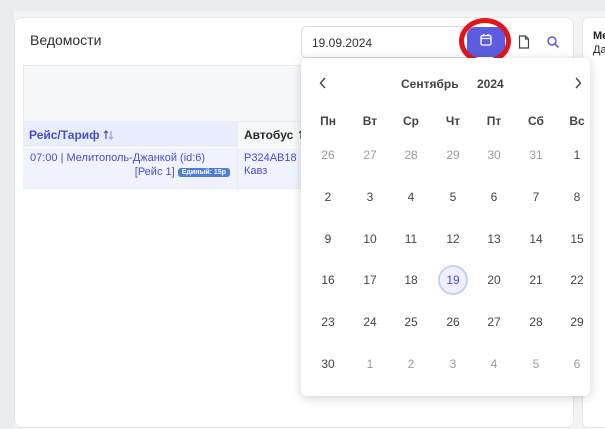 The image size is (605, 429). What do you see at coordinates (269, 135) in the screenshot?
I see `column-header-label: Автобус` at bounding box center [269, 135].